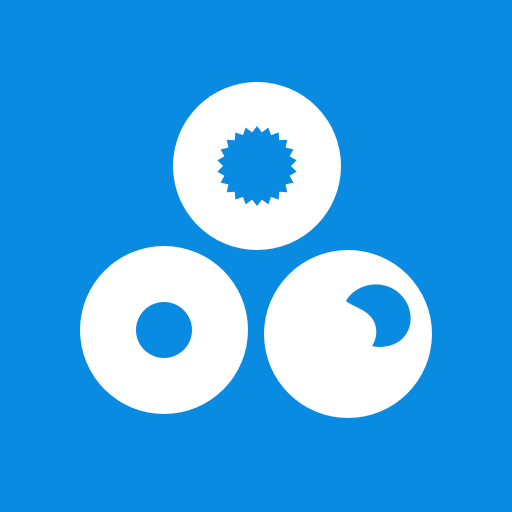 The height and width of the screenshot is (512, 512). What do you see at coordinates (164, 330) in the screenshot?
I see `bottom-left-cell-nucleus` at bounding box center [164, 330].